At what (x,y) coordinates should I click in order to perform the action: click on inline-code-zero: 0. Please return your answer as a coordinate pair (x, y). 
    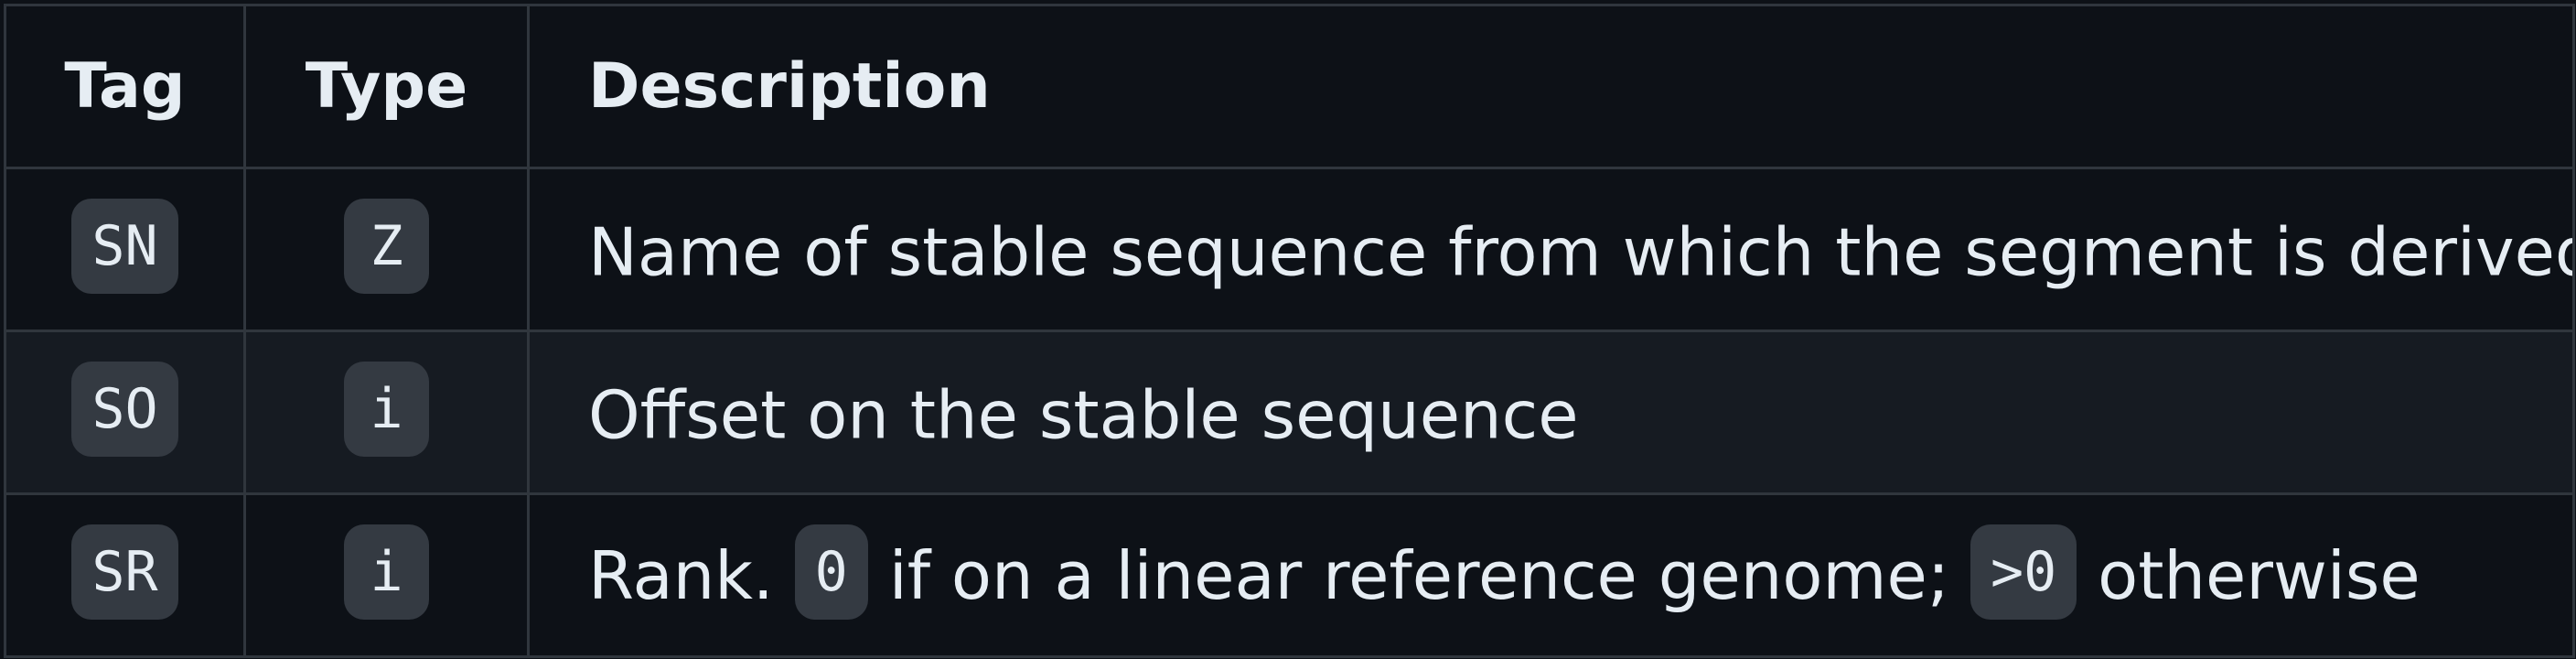
    Looking at the image, I should click on (831, 572).